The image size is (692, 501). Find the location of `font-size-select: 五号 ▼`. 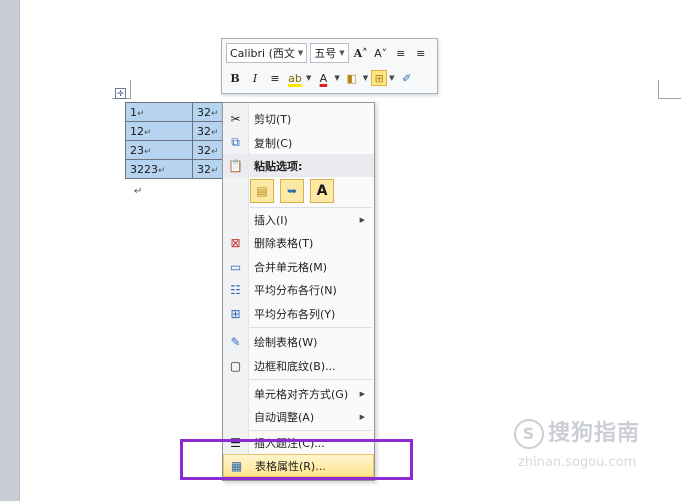

font-size-select: 五号 ▼ is located at coordinates (329, 53).